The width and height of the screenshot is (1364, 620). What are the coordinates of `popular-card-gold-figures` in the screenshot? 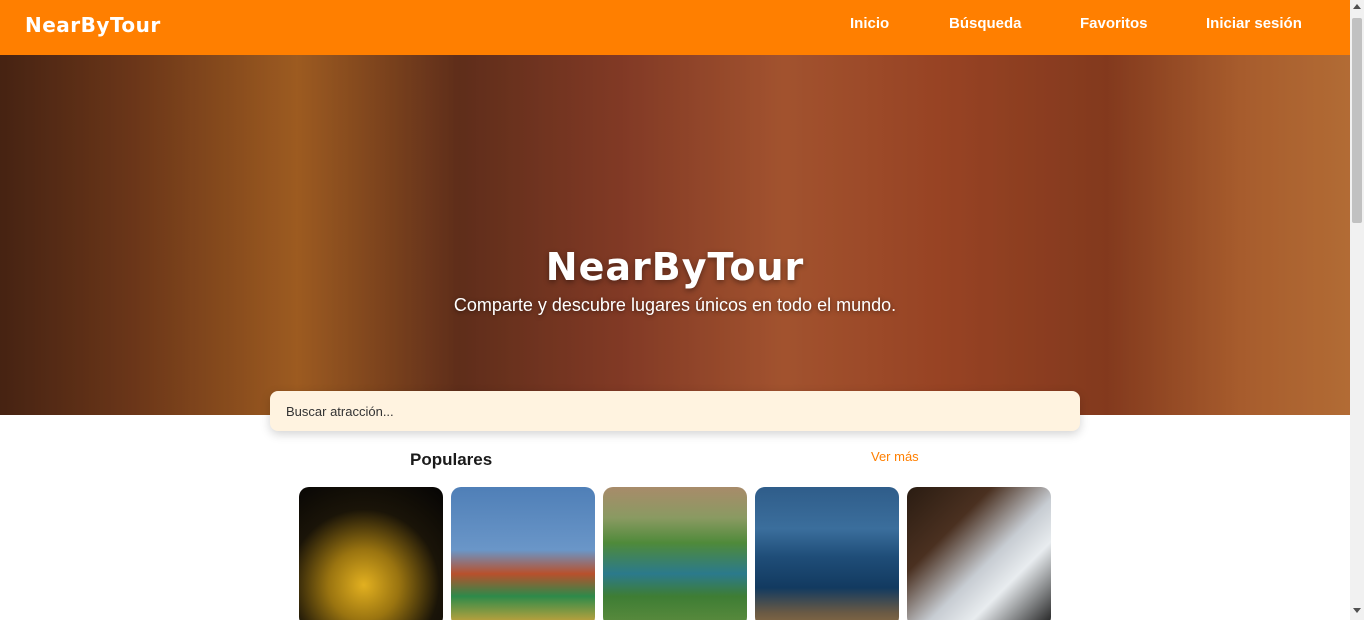 It's located at (371, 553).